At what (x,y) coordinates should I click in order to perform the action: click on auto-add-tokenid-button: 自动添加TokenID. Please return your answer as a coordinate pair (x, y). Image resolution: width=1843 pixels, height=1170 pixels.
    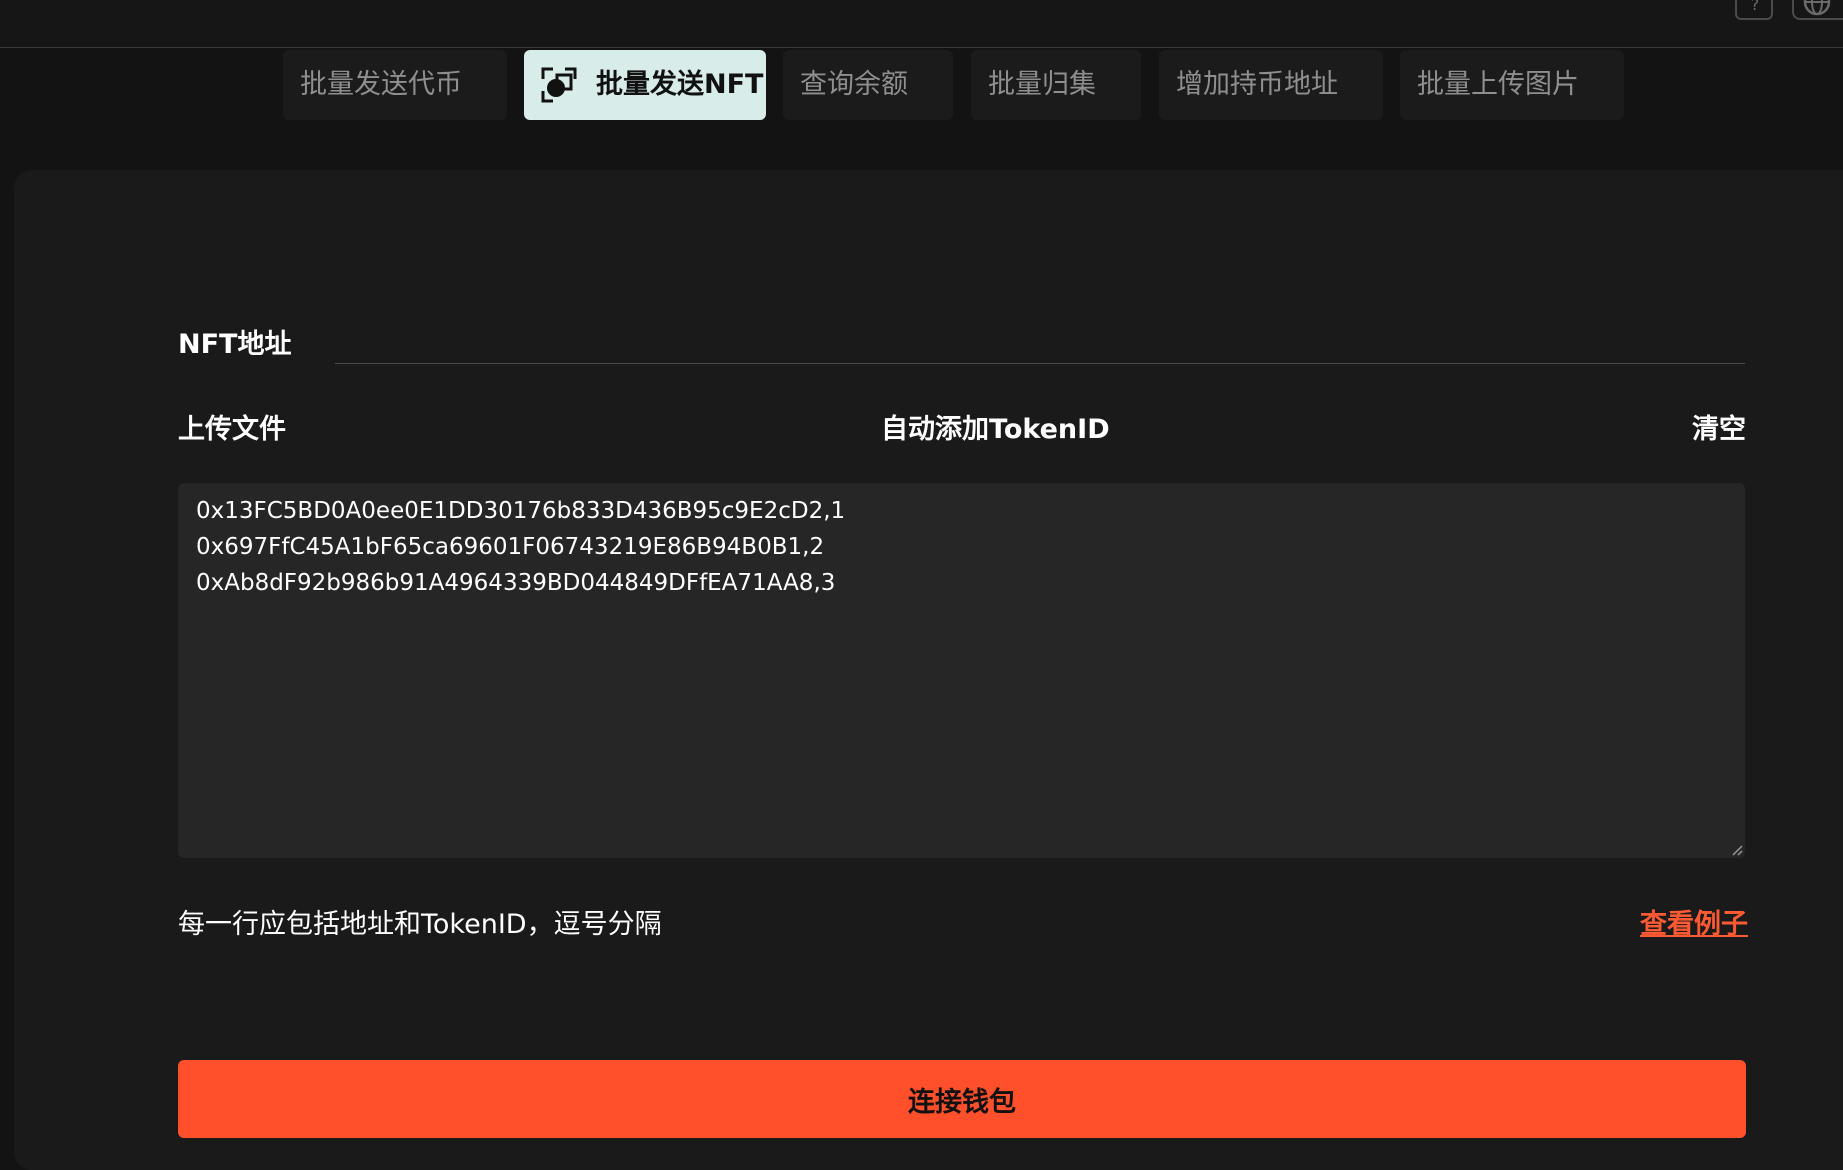
    Looking at the image, I should click on (995, 430).